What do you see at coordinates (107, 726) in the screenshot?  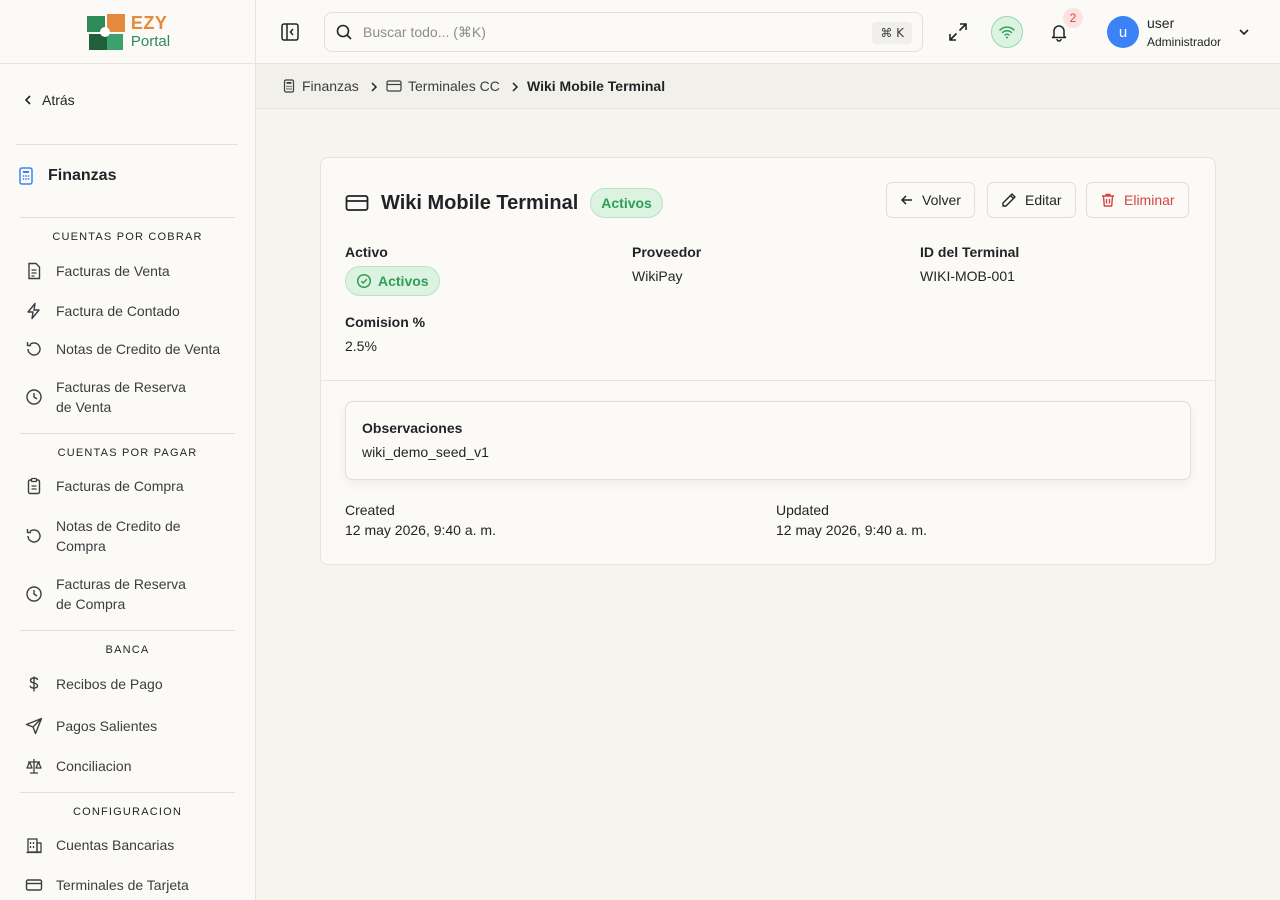 I see `nav-item-label: Pagos Salientes` at bounding box center [107, 726].